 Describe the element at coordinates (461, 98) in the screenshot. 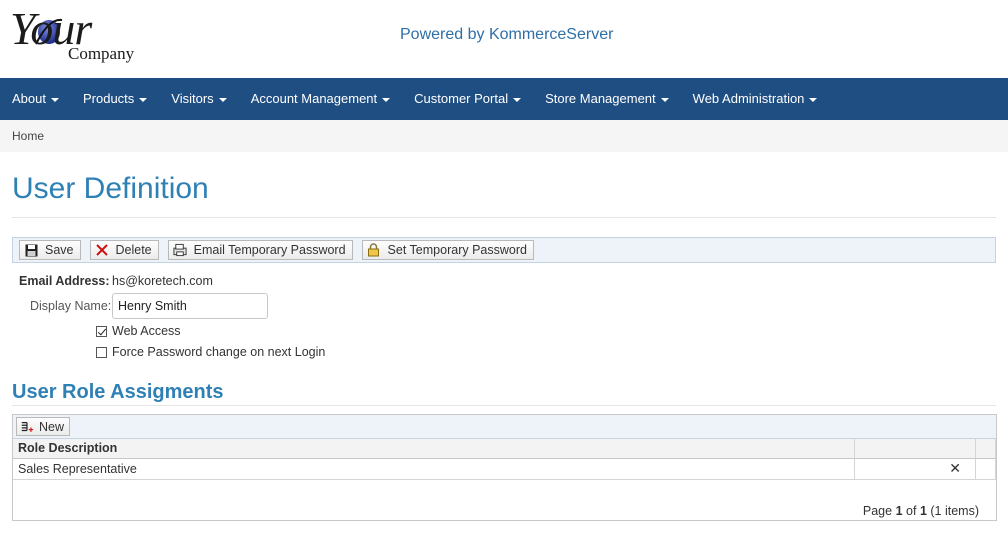

I see `nav-label: Customer Portal` at that location.